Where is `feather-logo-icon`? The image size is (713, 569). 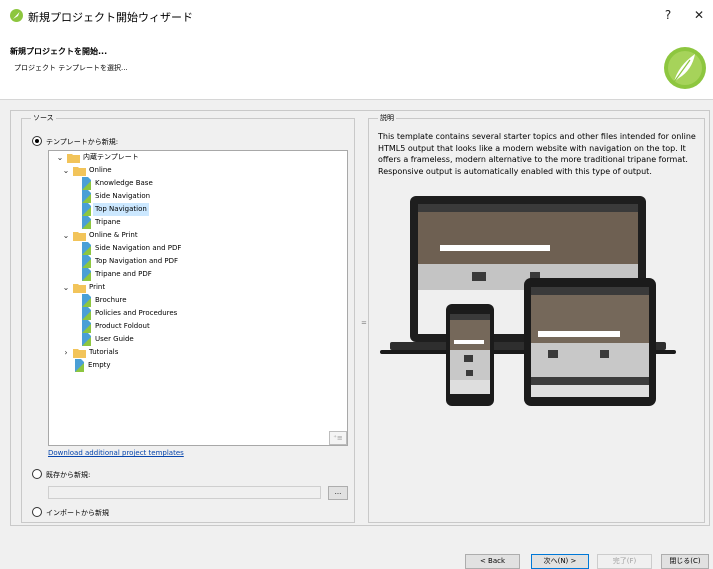 feather-logo-icon is located at coordinates (685, 68).